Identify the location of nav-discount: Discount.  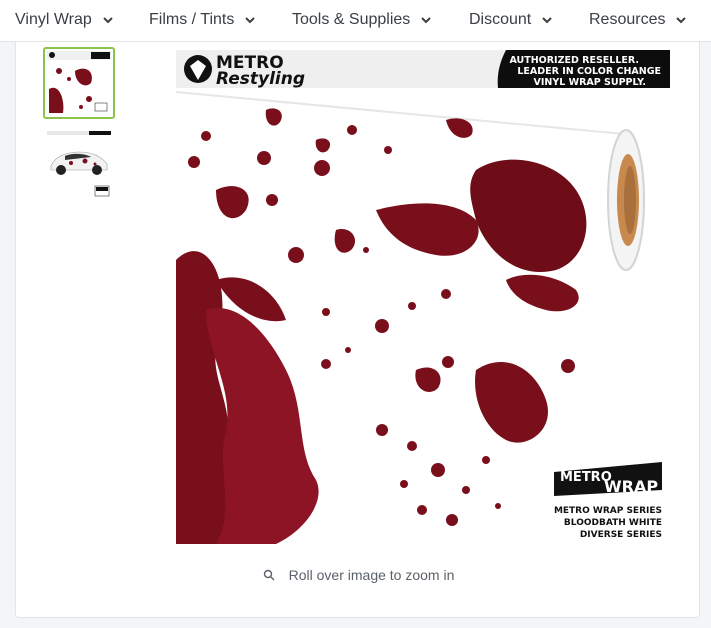
(511, 20).